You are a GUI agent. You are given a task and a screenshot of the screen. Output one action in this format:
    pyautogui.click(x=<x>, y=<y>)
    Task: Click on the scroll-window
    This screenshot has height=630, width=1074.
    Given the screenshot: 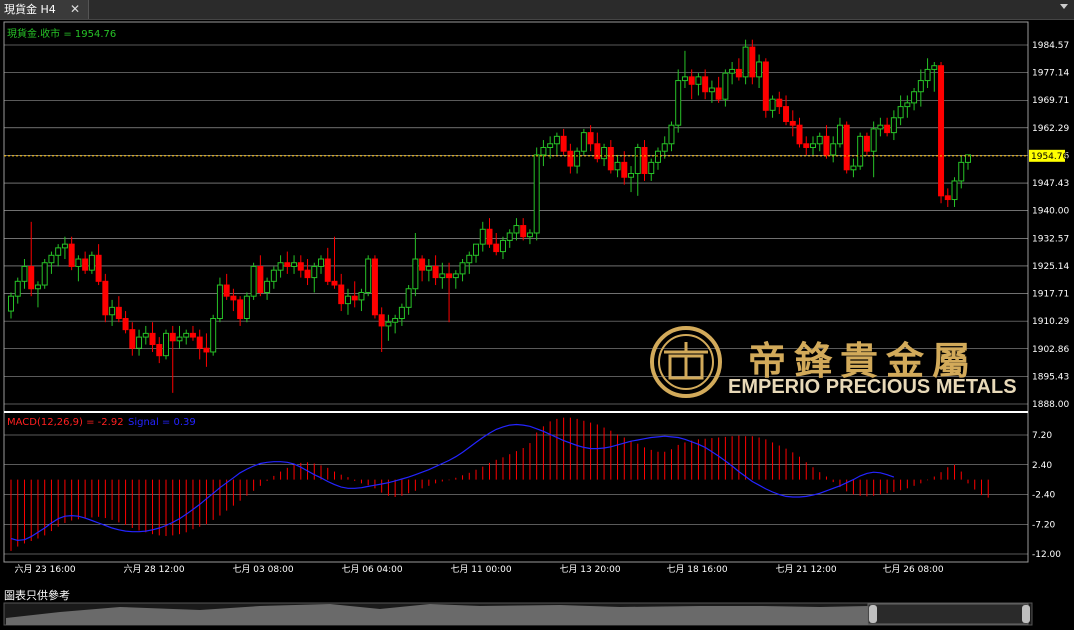 What is the action you would take?
    pyautogui.click(x=948, y=614)
    